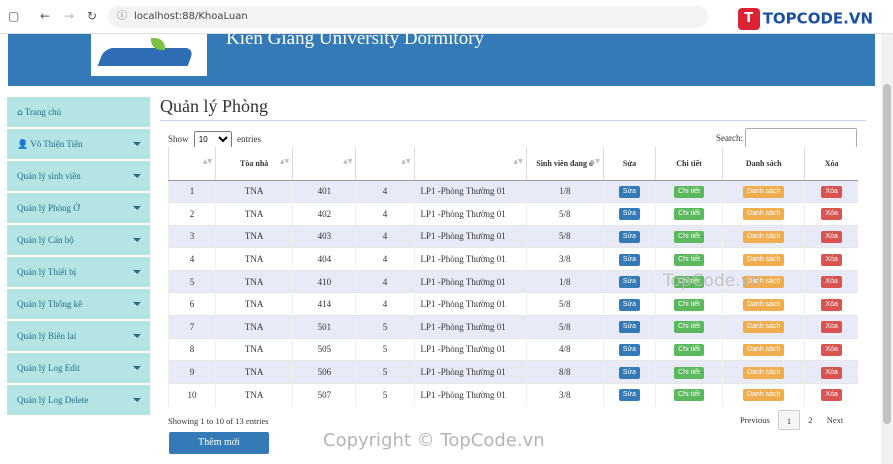 This screenshot has height=464, width=893. Describe the element at coordinates (78, 177) in the screenshot. I see `sidebar-item-2: Quản lý sinh viên` at that location.